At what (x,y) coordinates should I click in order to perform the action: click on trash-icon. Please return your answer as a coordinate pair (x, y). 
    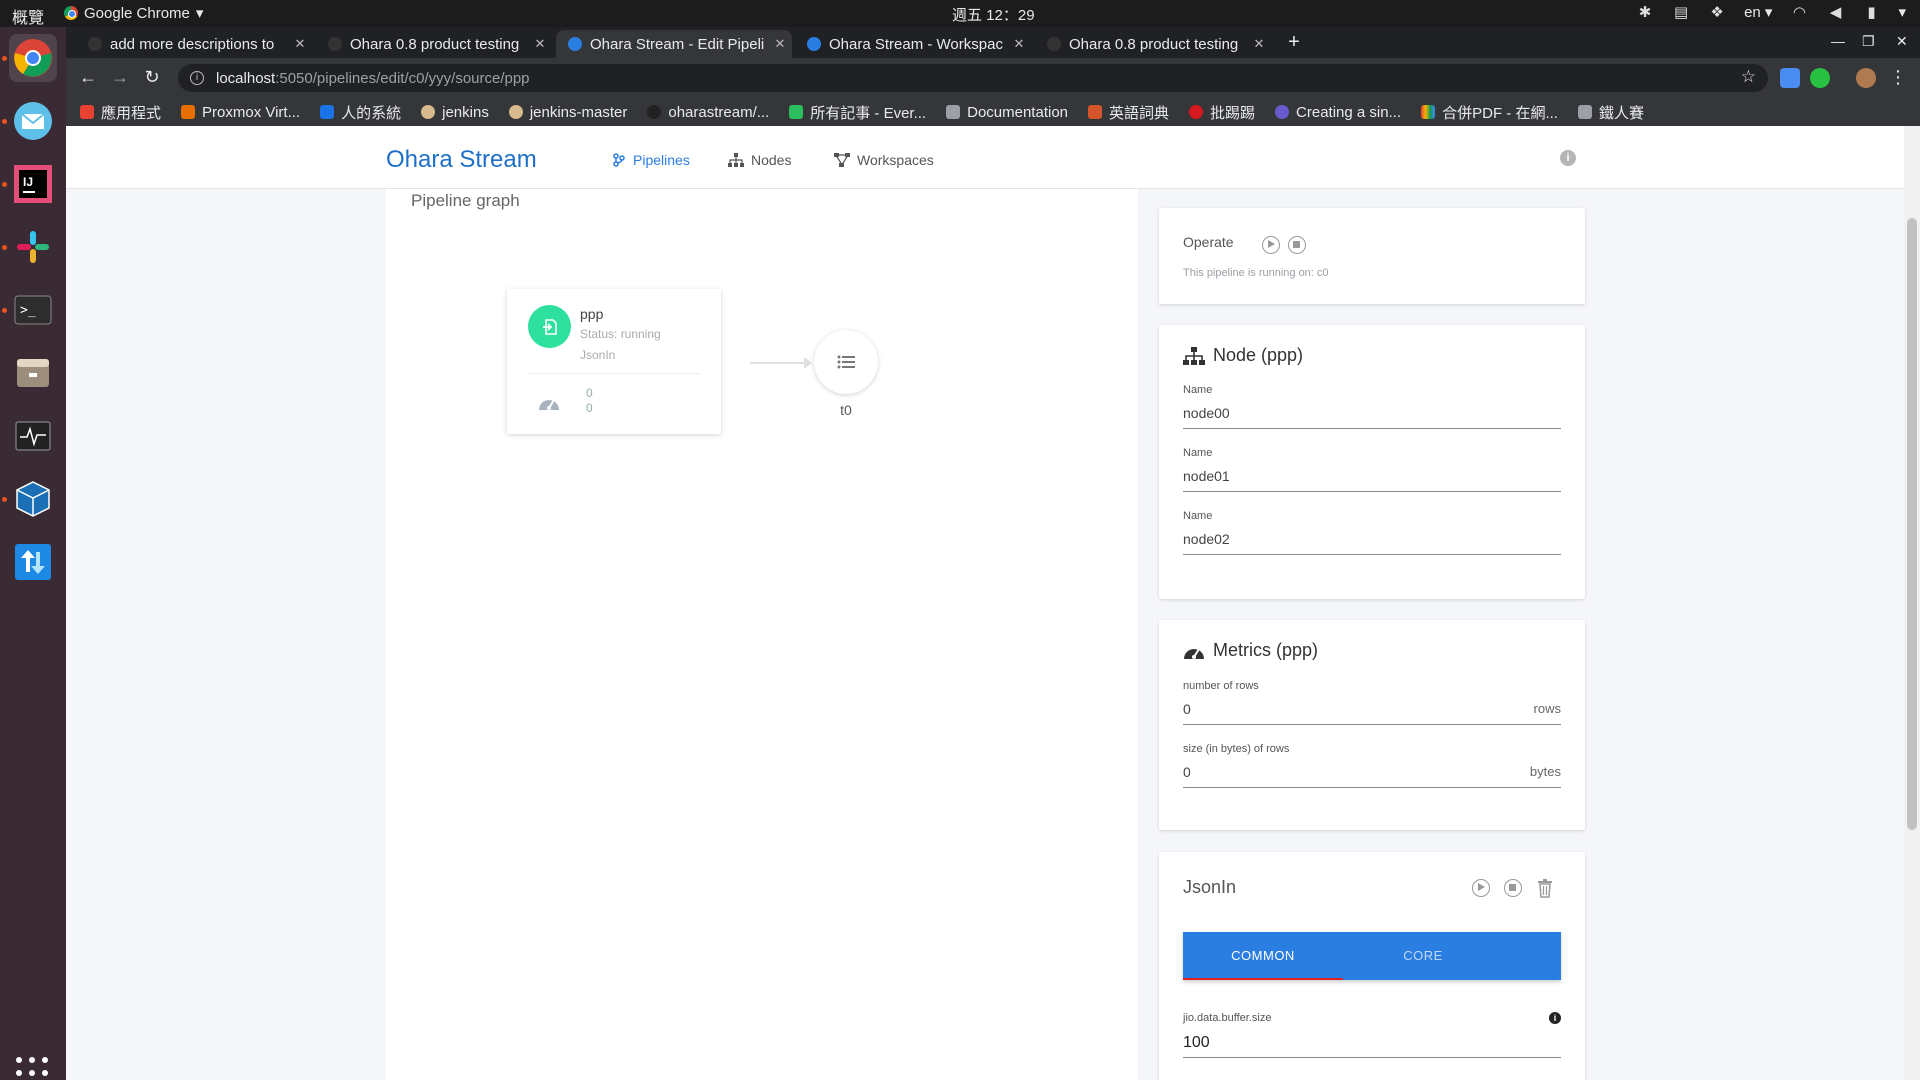
    Looking at the image, I should click on (1545, 888).